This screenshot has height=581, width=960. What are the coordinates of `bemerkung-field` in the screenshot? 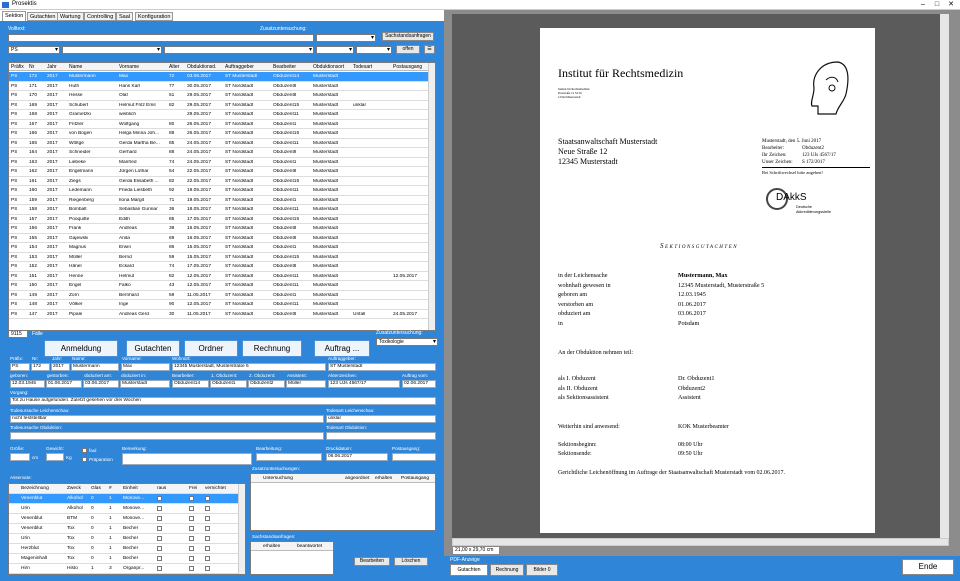 It's located at (187, 459).